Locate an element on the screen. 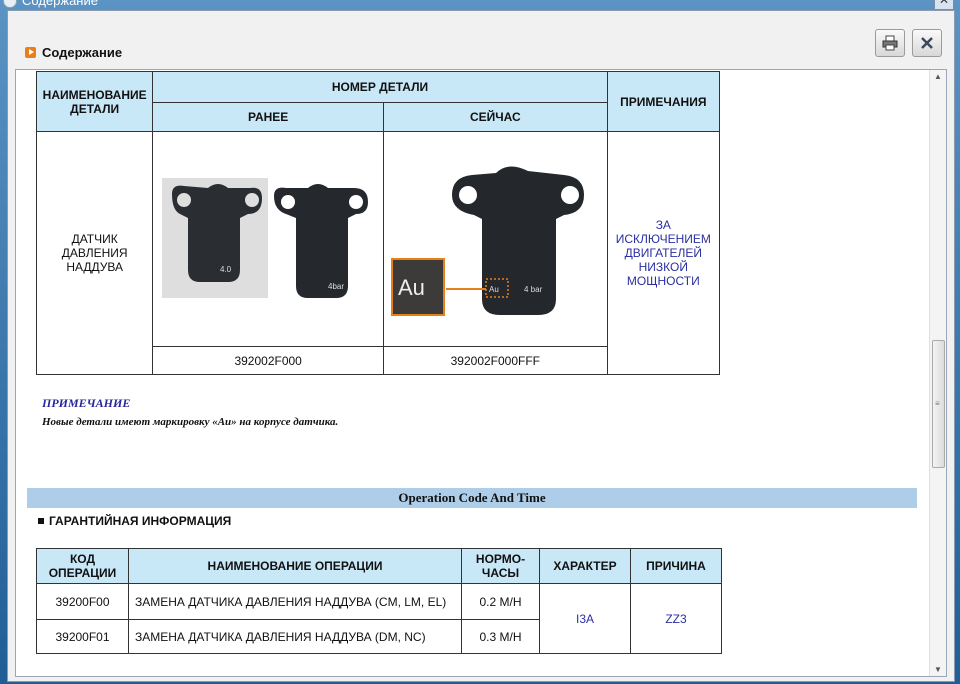  operation-code-bar: Operation Code And Time is located at coordinates (472, 498).